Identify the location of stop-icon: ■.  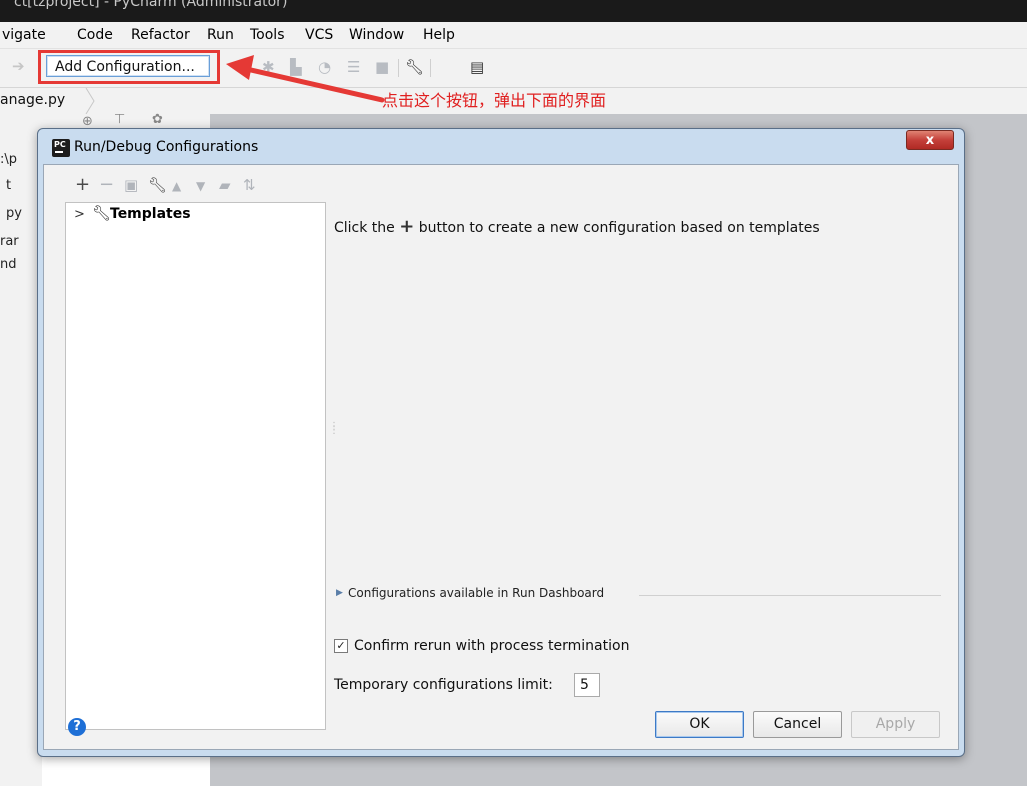
(382, 67).